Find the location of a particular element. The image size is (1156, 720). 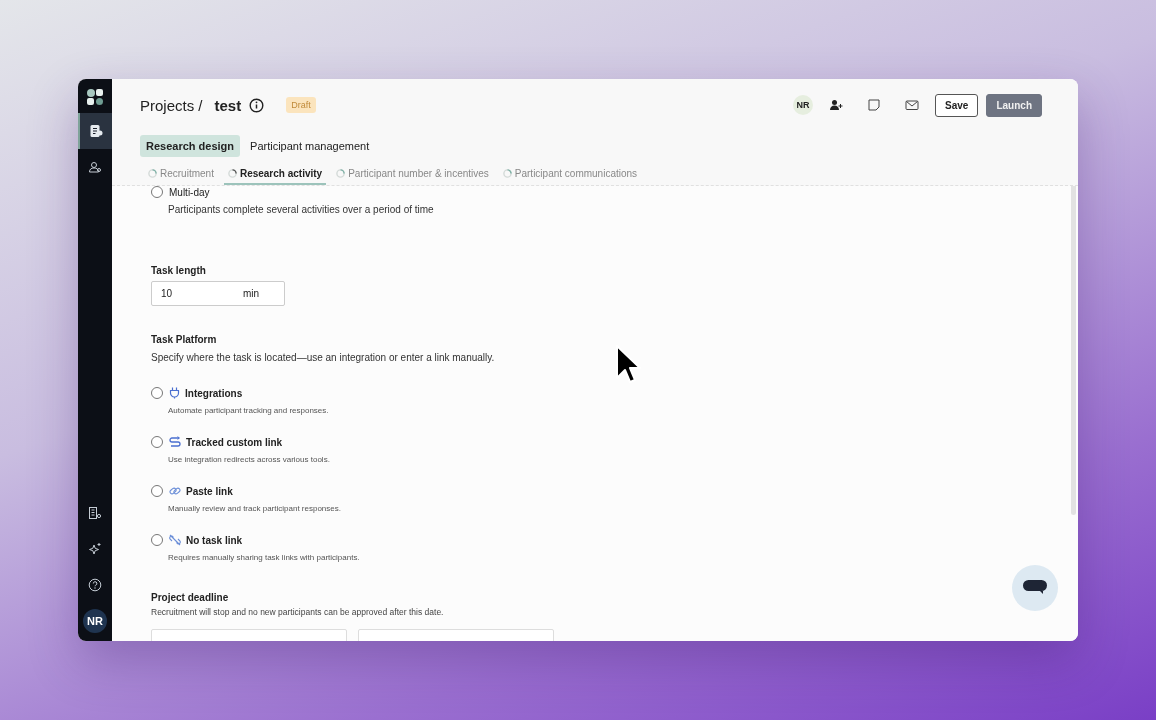

sidebar-nav-item is located at coordinates (95, 131).